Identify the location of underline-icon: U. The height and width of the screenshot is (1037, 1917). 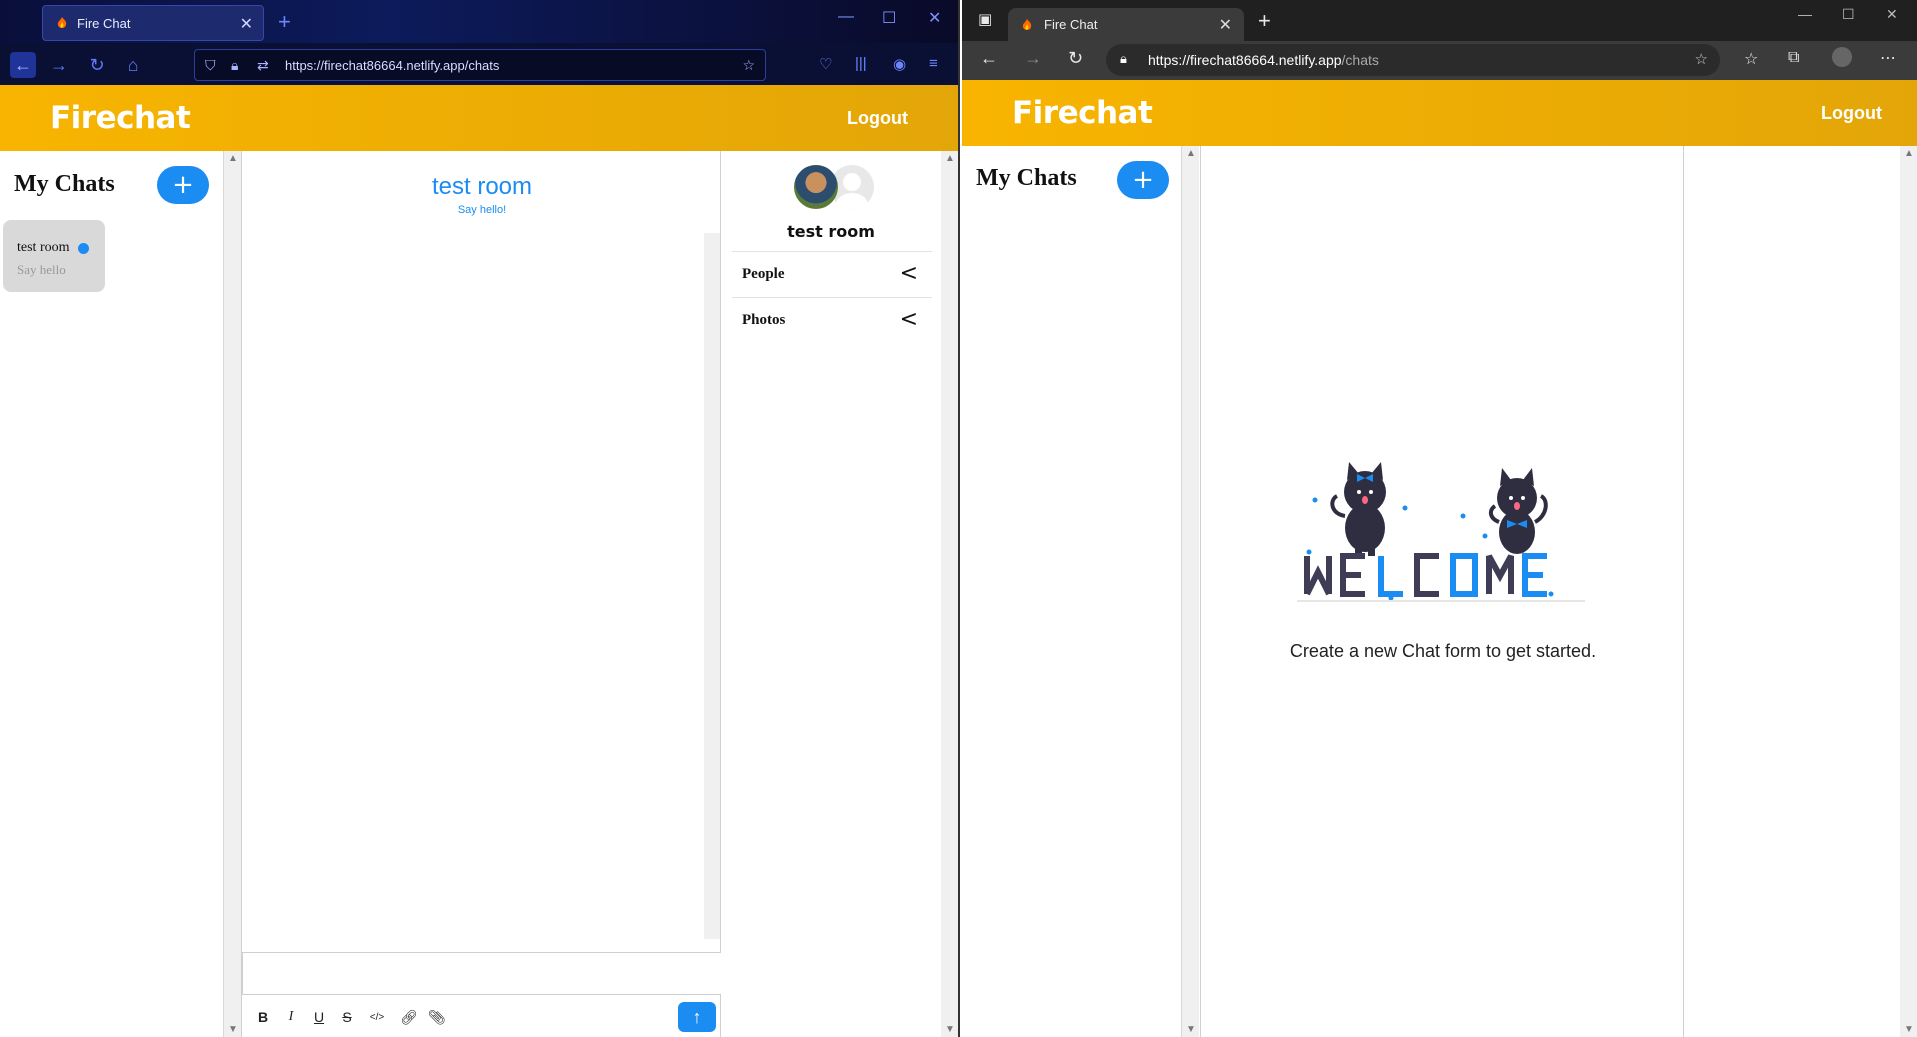
(319, 1017).